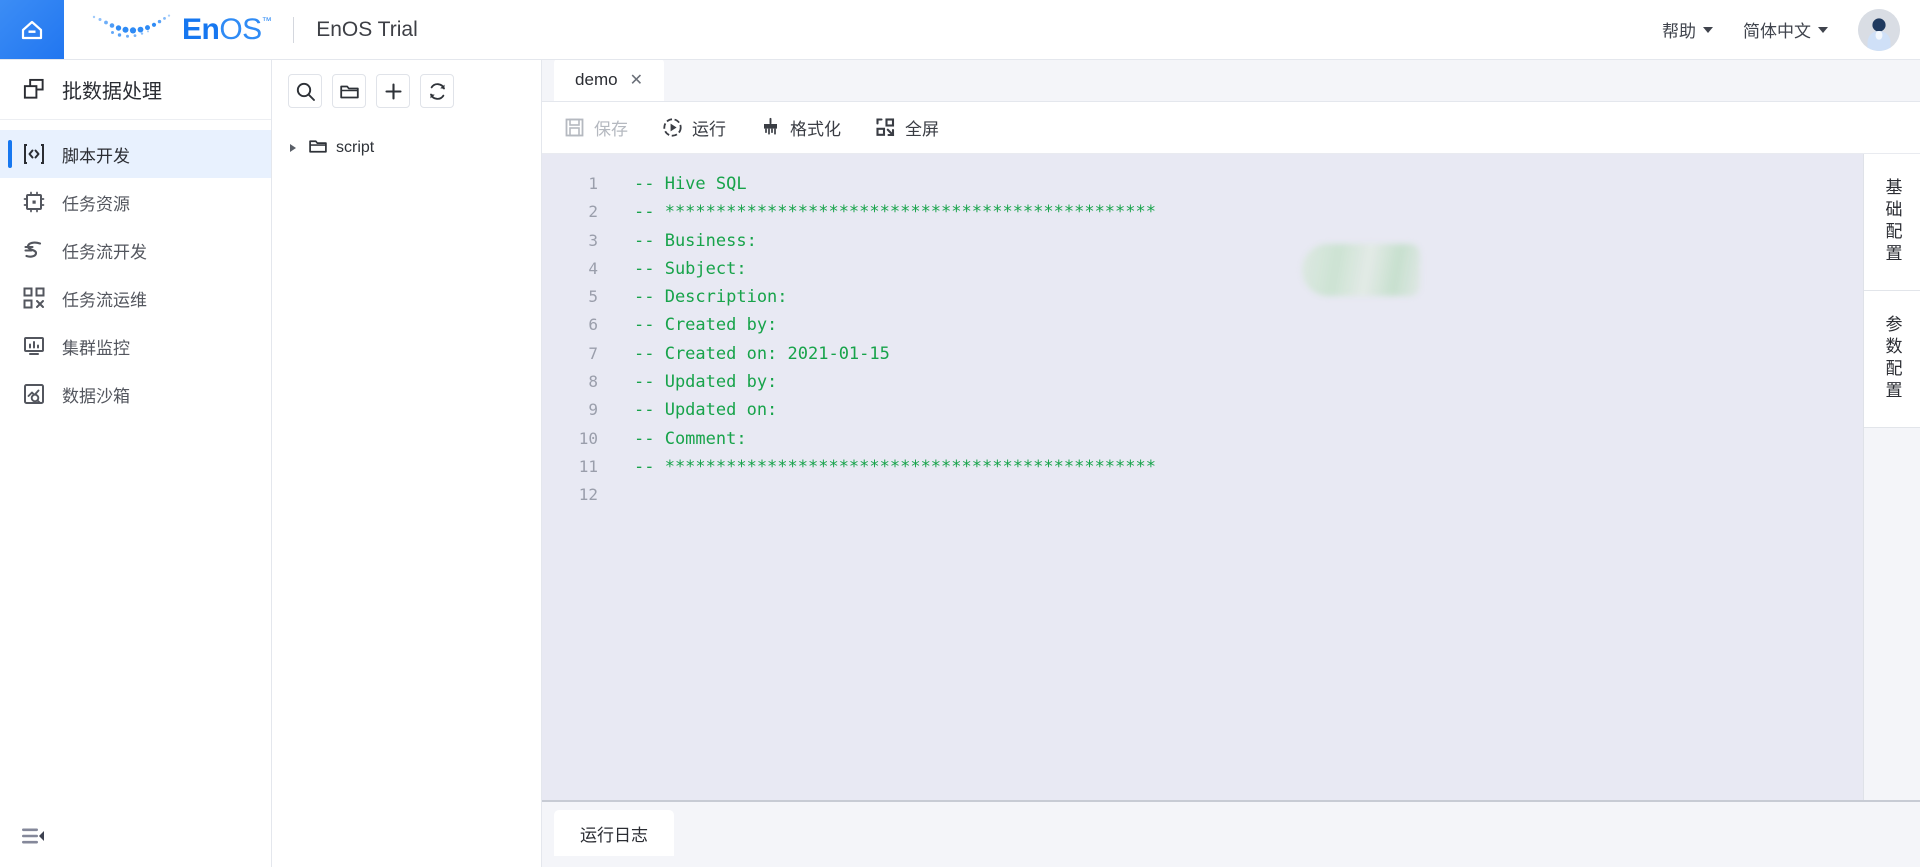  I want to click on run-icon, so click(672, 127).